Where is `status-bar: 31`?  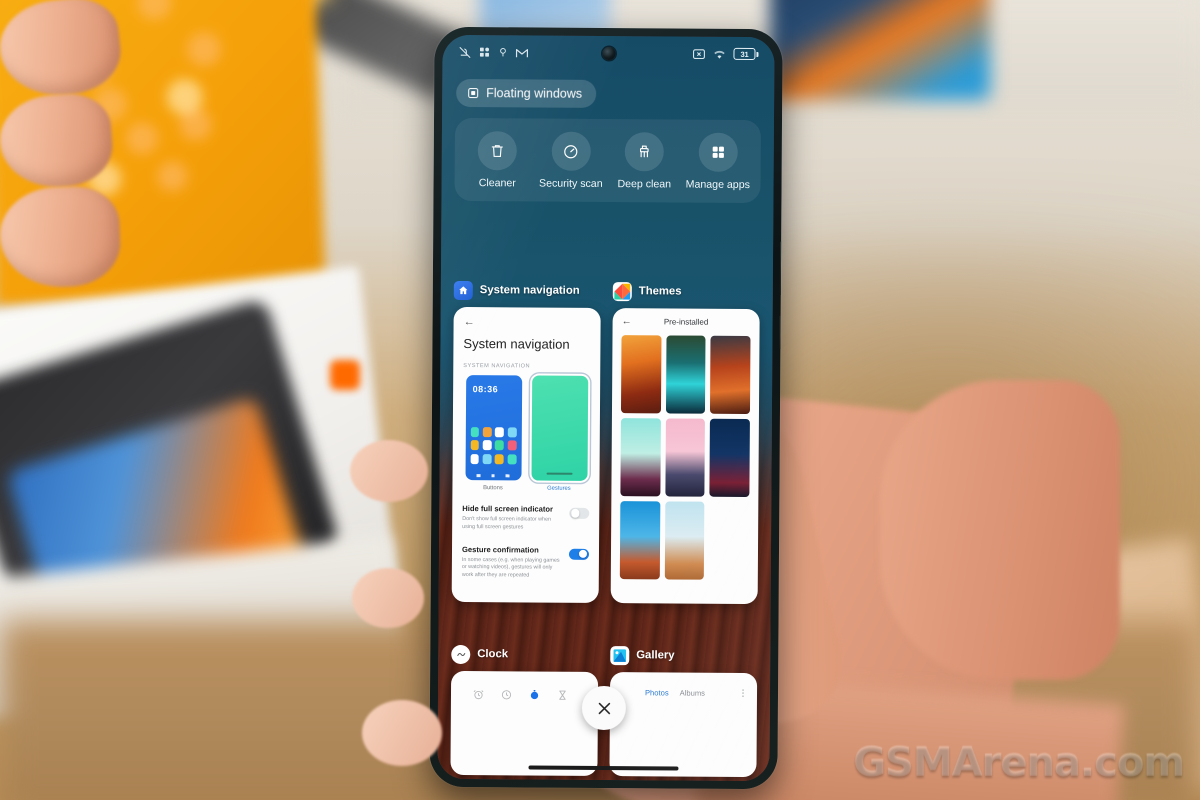
status-bar: 31 is located at coordinates (608, 53).